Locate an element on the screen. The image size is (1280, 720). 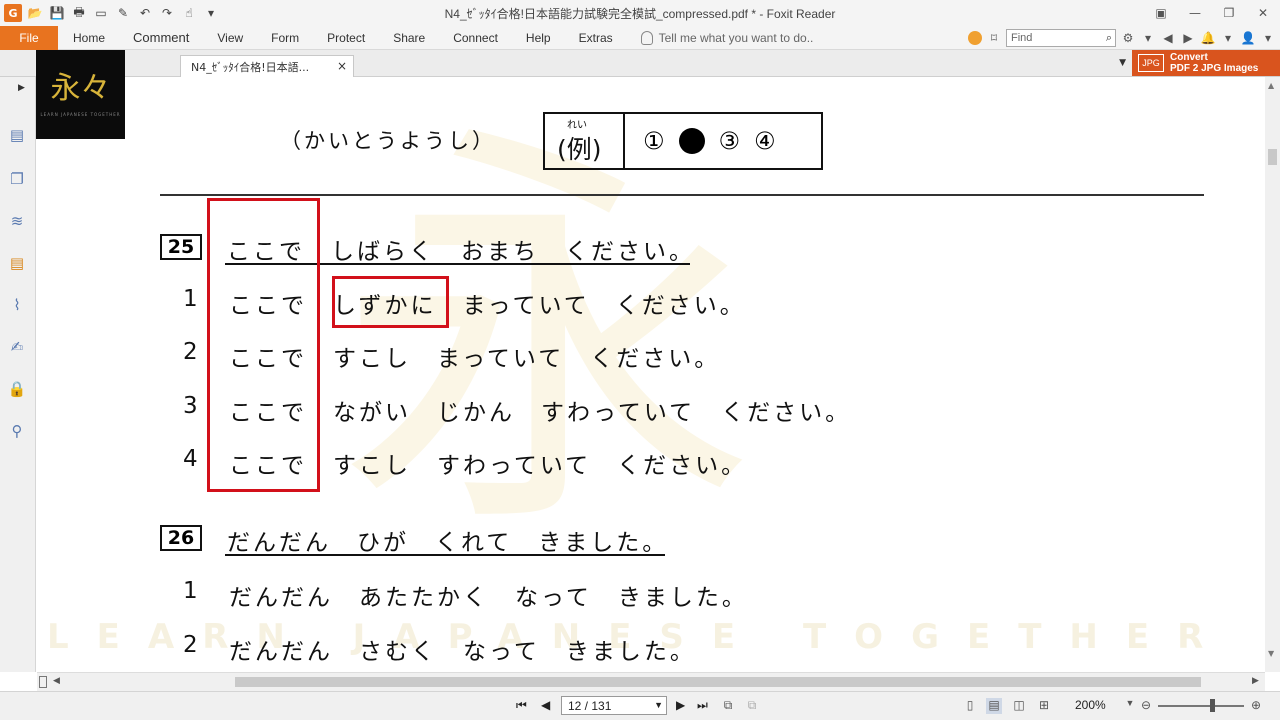
horizontal-scrollbar: ◀ ▶ is located at coordinates (651, 681).